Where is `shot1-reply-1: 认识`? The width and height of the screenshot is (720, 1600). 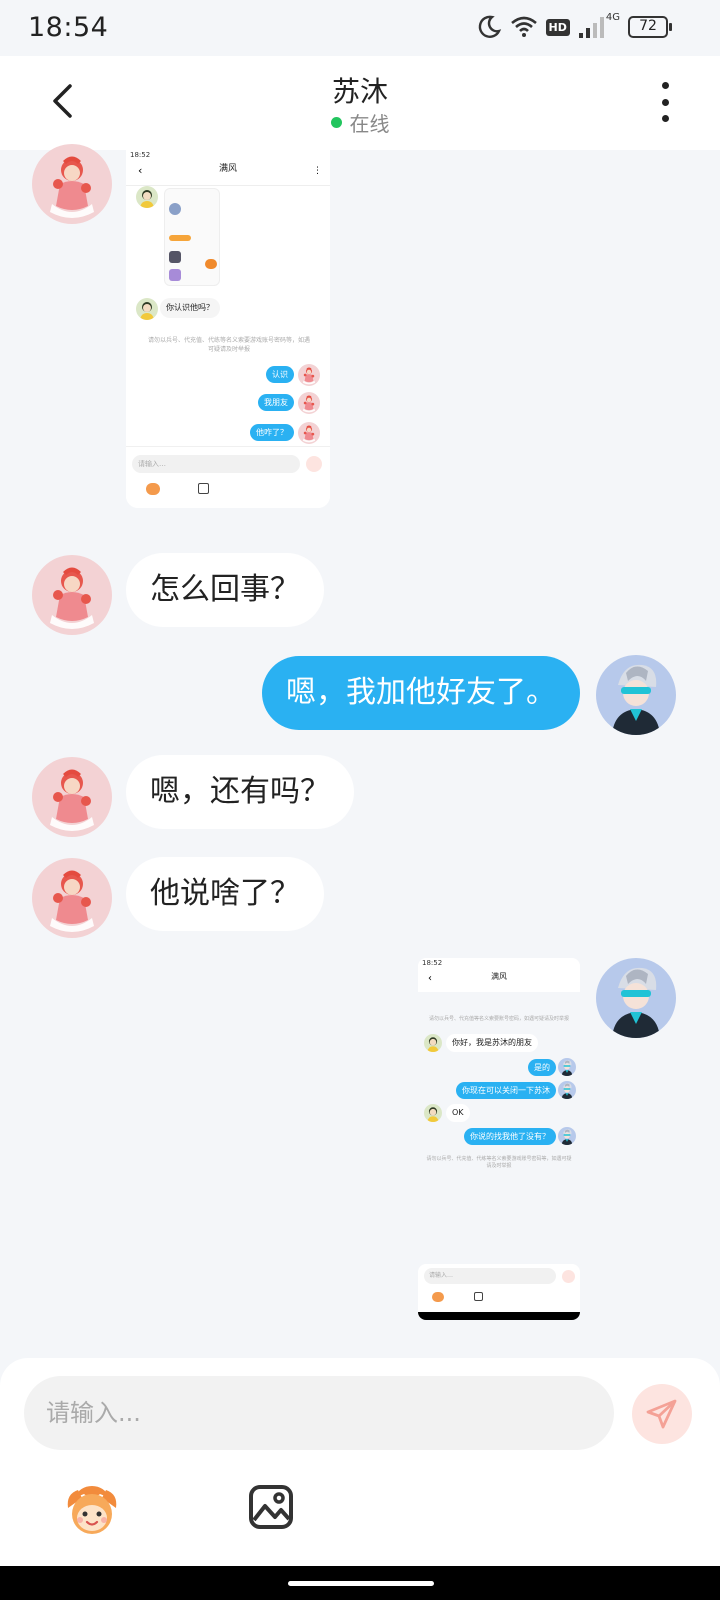
shot1-reply-1: 认识 is located at coordinates (280, 374).